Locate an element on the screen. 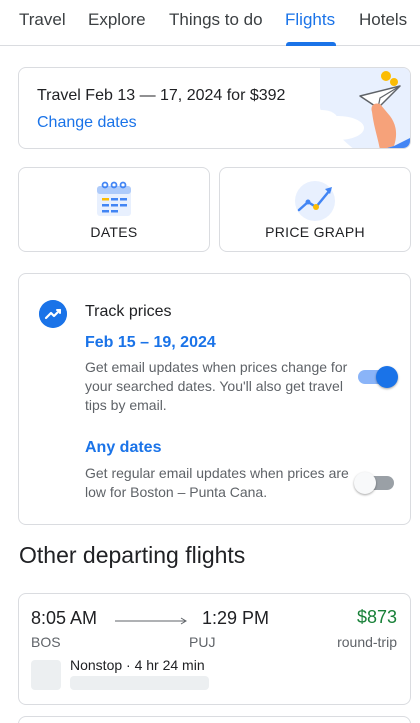 Image resolution: width=420 pixels, height=723 pixels. tab-explore: Explore is located at coordinates (117, 20).